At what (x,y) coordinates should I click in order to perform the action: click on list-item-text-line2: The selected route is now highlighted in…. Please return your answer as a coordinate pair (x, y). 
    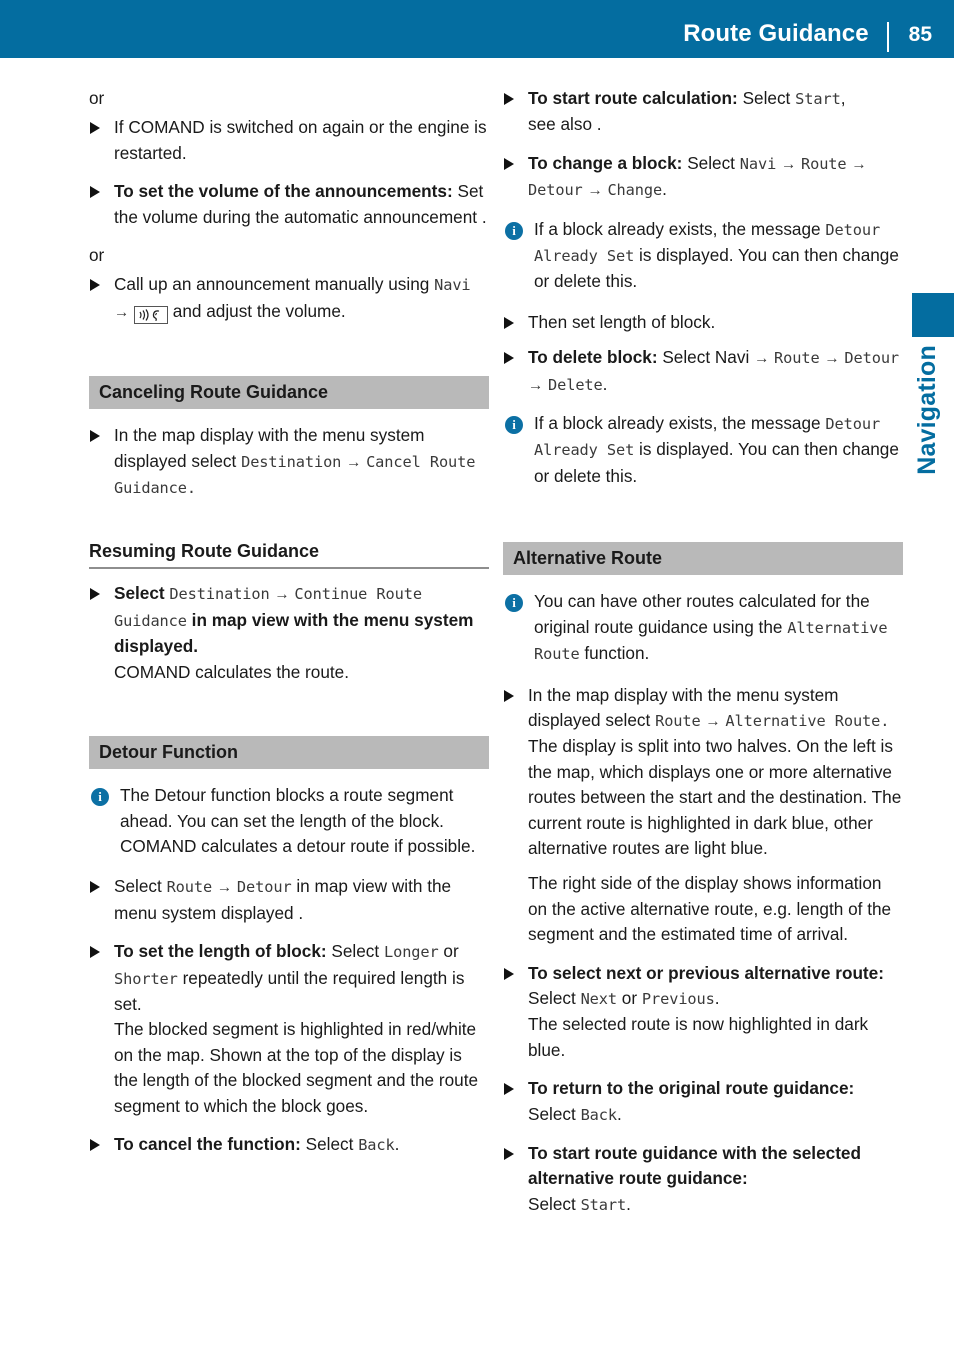
    Looking at the image, I should click on (698, 1037).